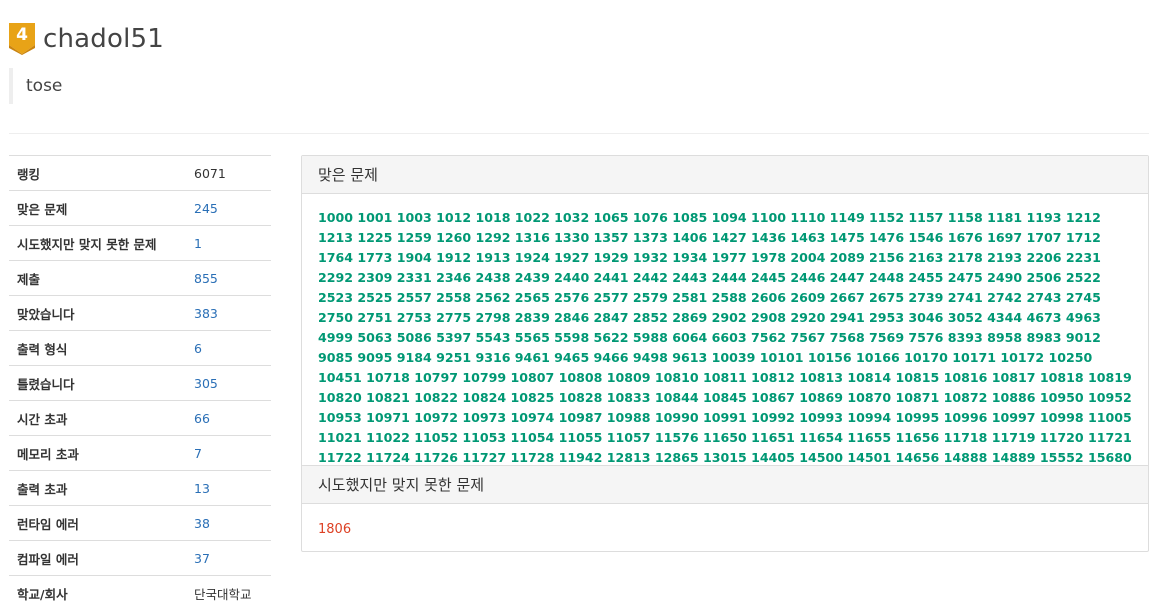 The width and height of the screenshot is (1166, 611). What do you see at coordinates (335, 278) in the screenshot?
I see `problem-link: 2292` at bounding box center [335, 278].